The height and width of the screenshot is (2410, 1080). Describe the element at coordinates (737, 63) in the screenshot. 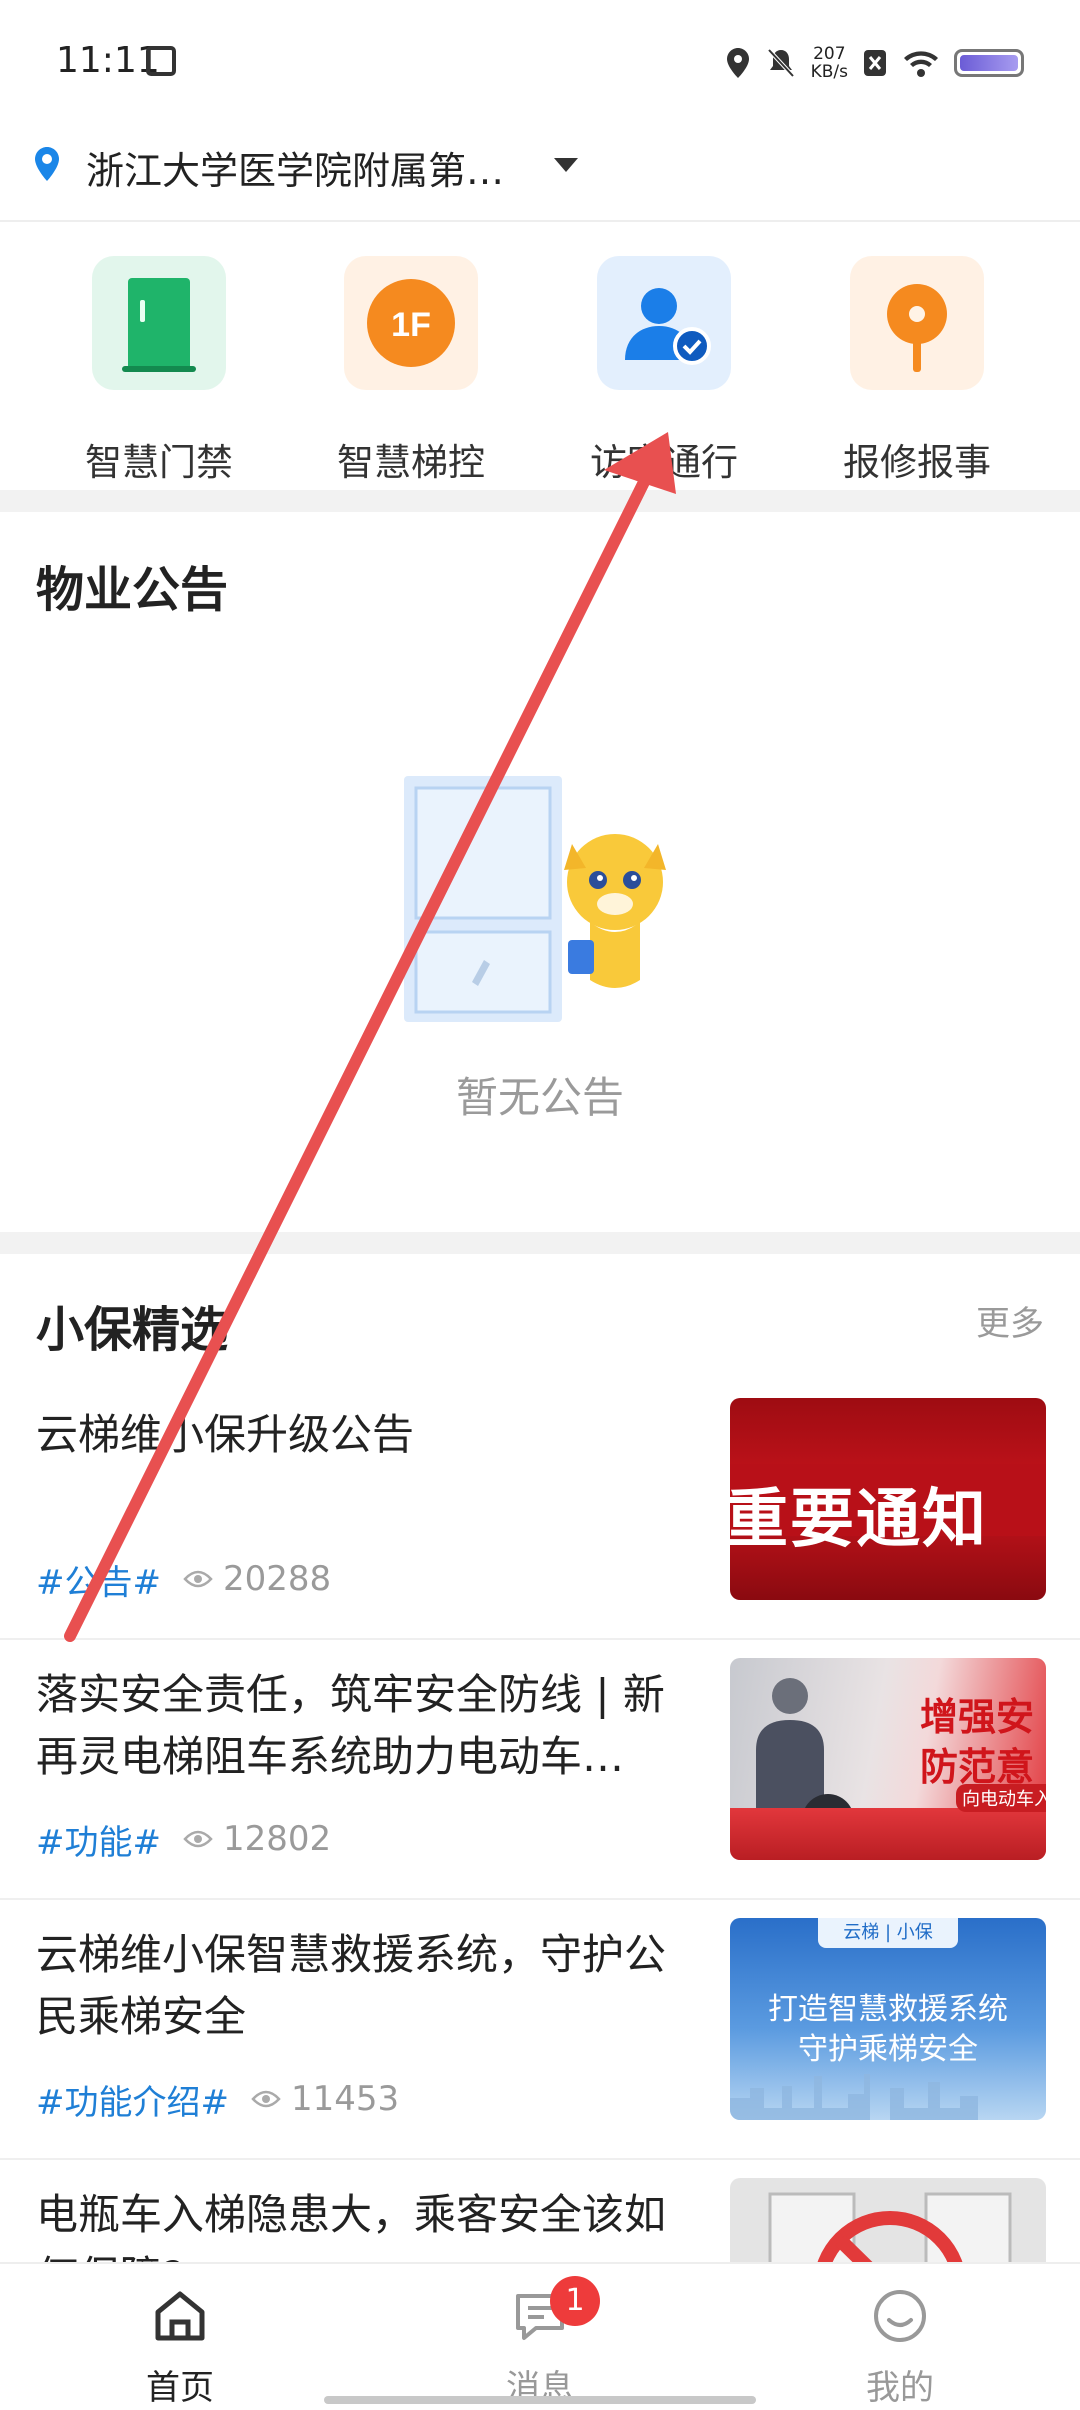

I see `location-status-icon` at that location.